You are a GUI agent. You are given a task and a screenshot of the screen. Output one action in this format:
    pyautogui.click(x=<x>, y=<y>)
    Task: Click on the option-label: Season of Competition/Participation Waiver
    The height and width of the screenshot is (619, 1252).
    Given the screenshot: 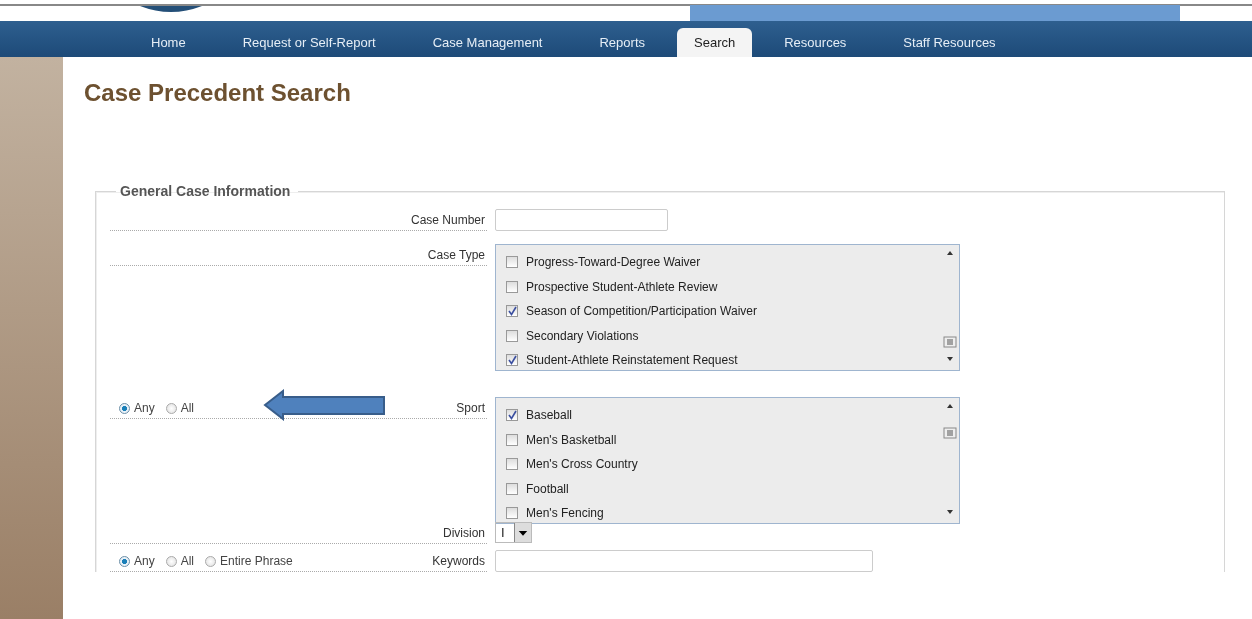 What is the action you would take?
    pyautogui.click(x=641, y=311)
    